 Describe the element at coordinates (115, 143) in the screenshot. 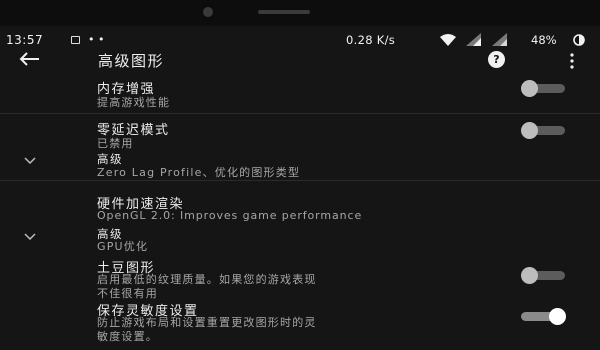

I see `setting-subtitle: 已禁用` at that location.